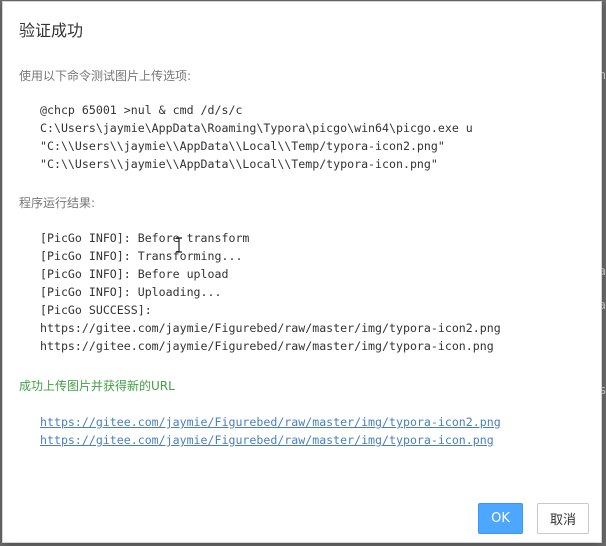  I want to click on text-cursor-icon, so click(179, 245).